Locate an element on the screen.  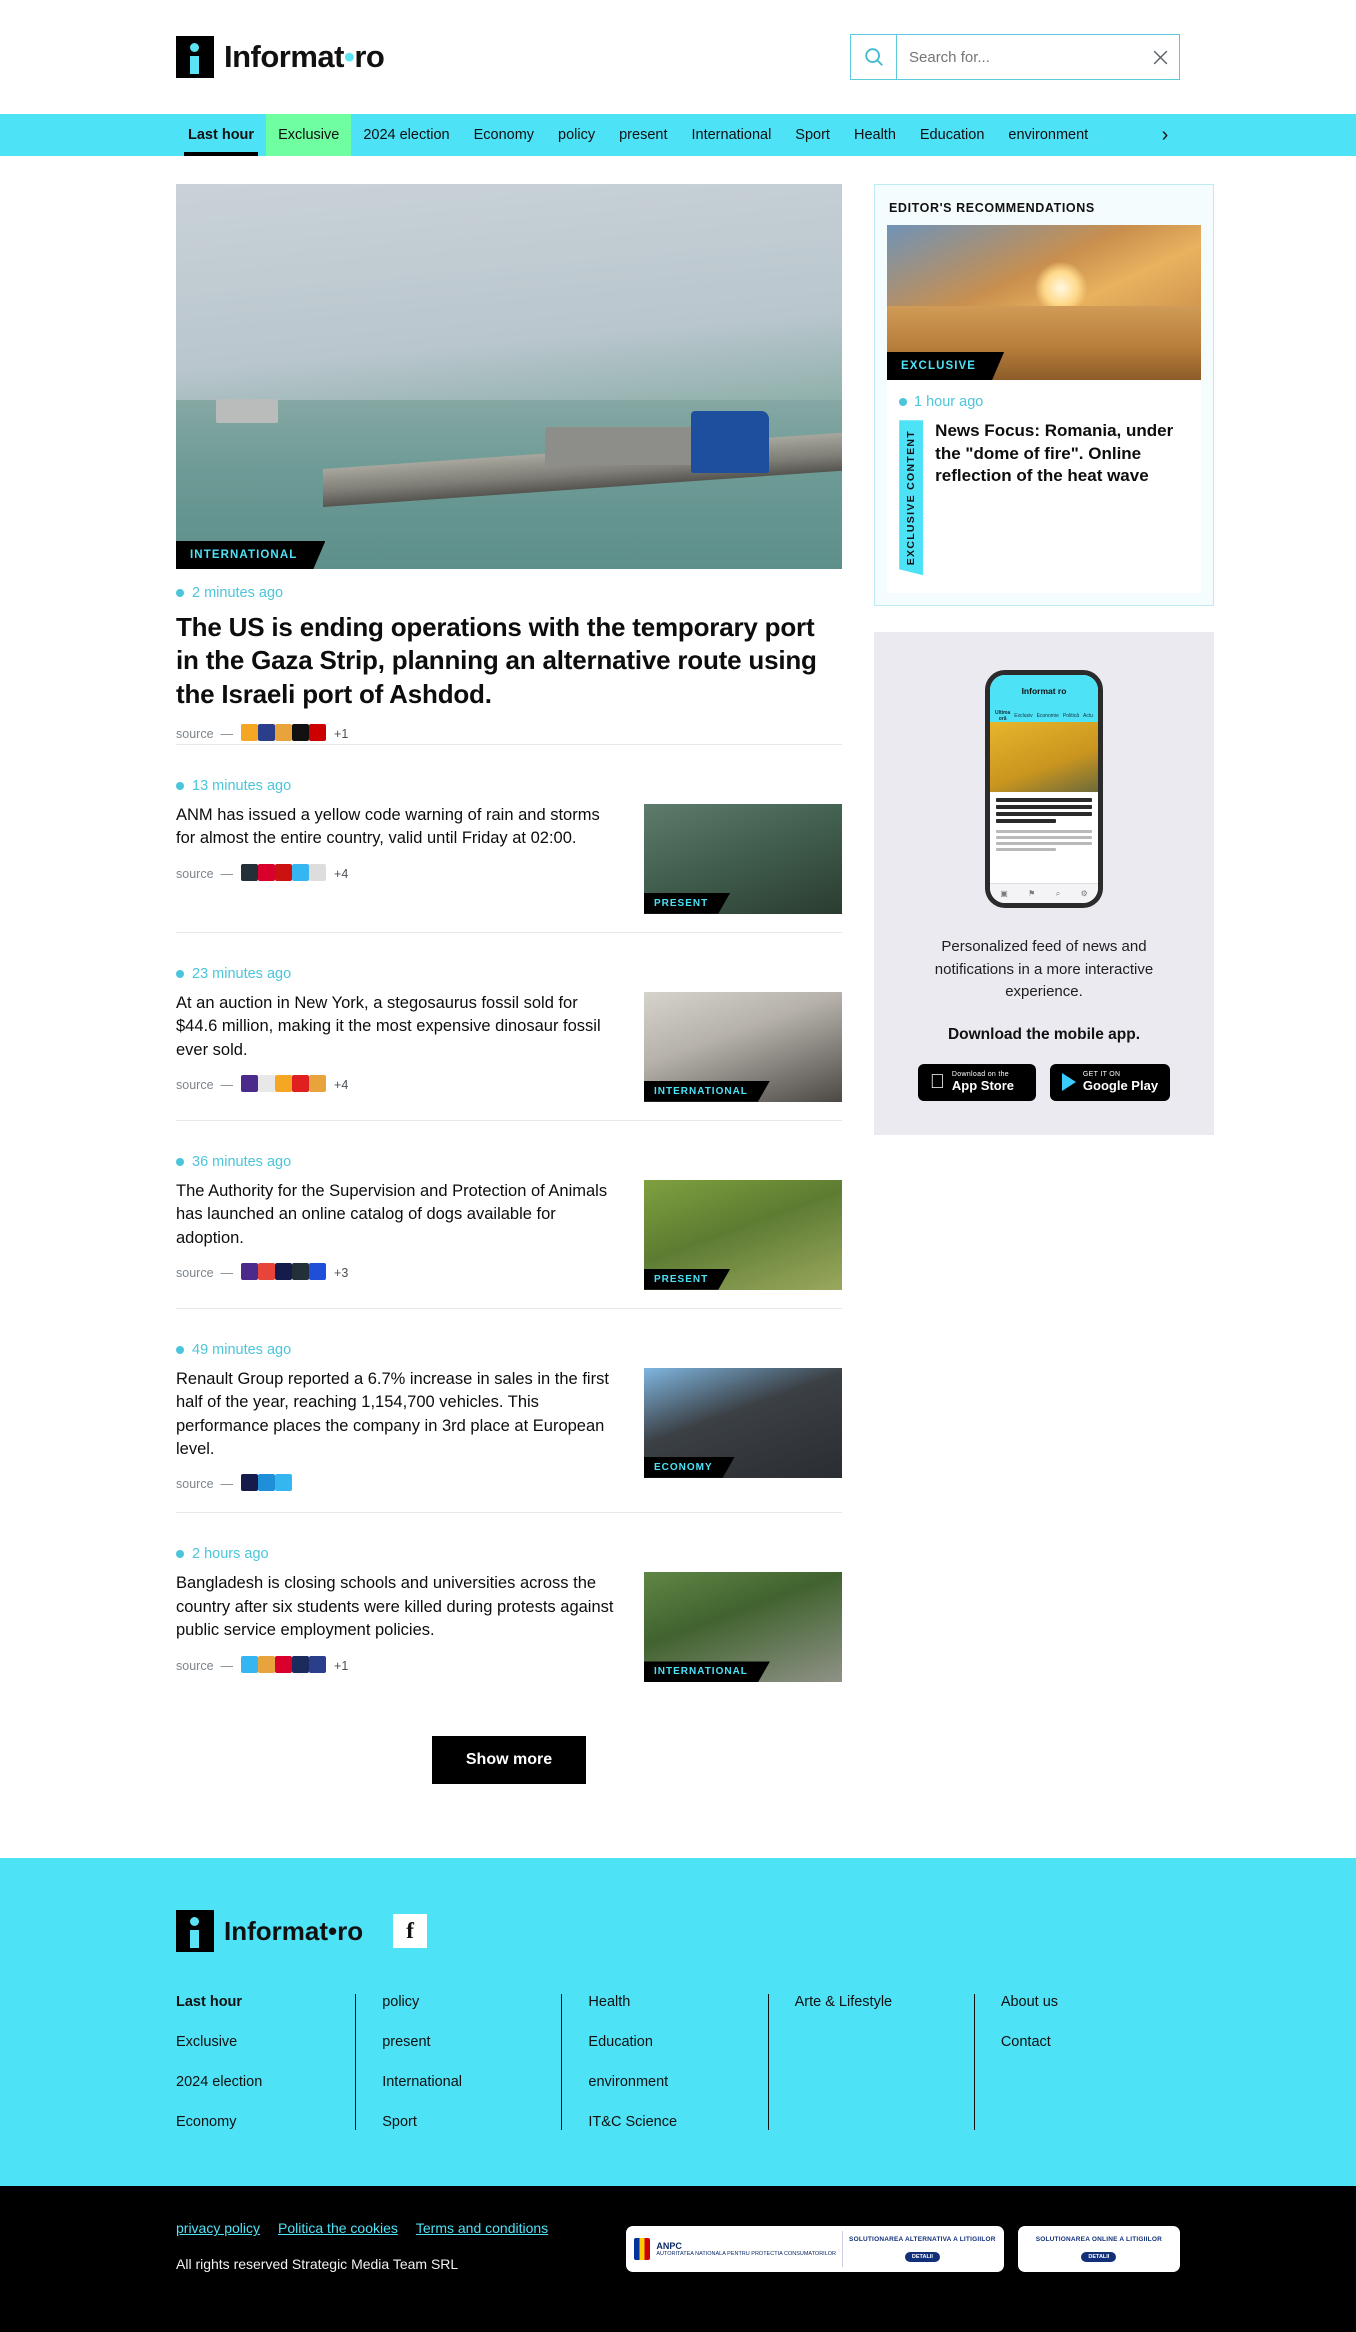
facebook-icon: f is located at coordinates (410, 1931).